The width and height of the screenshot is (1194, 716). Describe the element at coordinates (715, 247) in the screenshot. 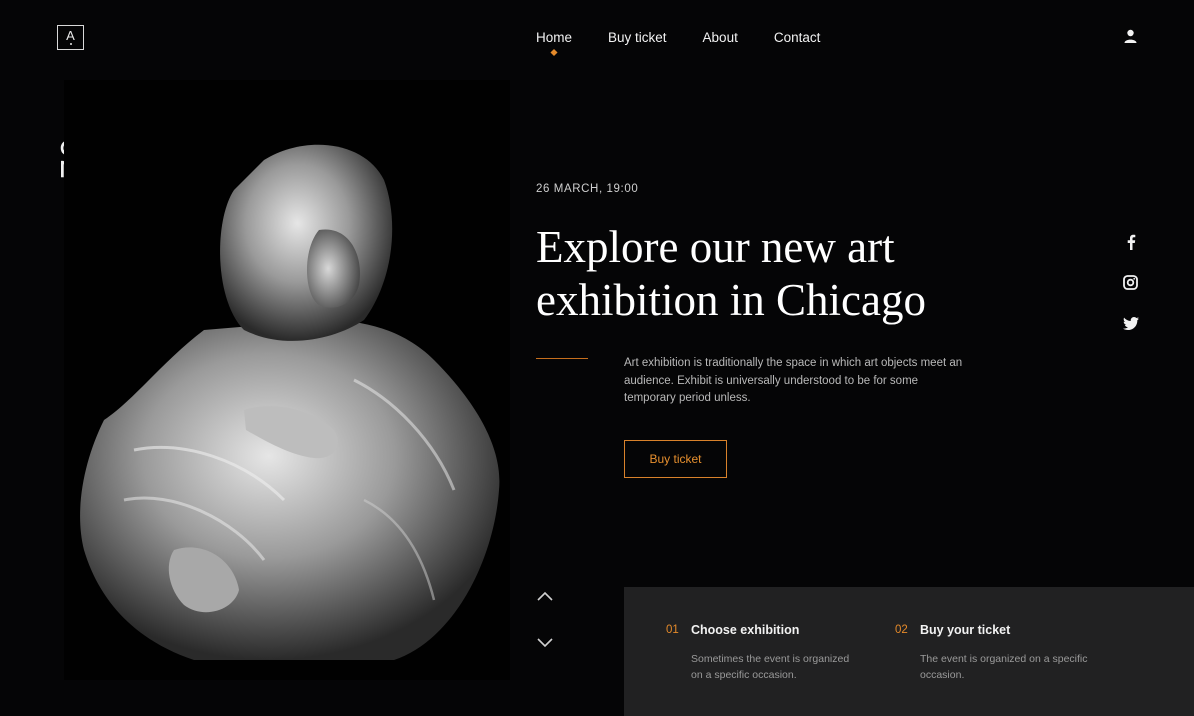

I see `hero-title-line-1: Explore our new art` at that location.